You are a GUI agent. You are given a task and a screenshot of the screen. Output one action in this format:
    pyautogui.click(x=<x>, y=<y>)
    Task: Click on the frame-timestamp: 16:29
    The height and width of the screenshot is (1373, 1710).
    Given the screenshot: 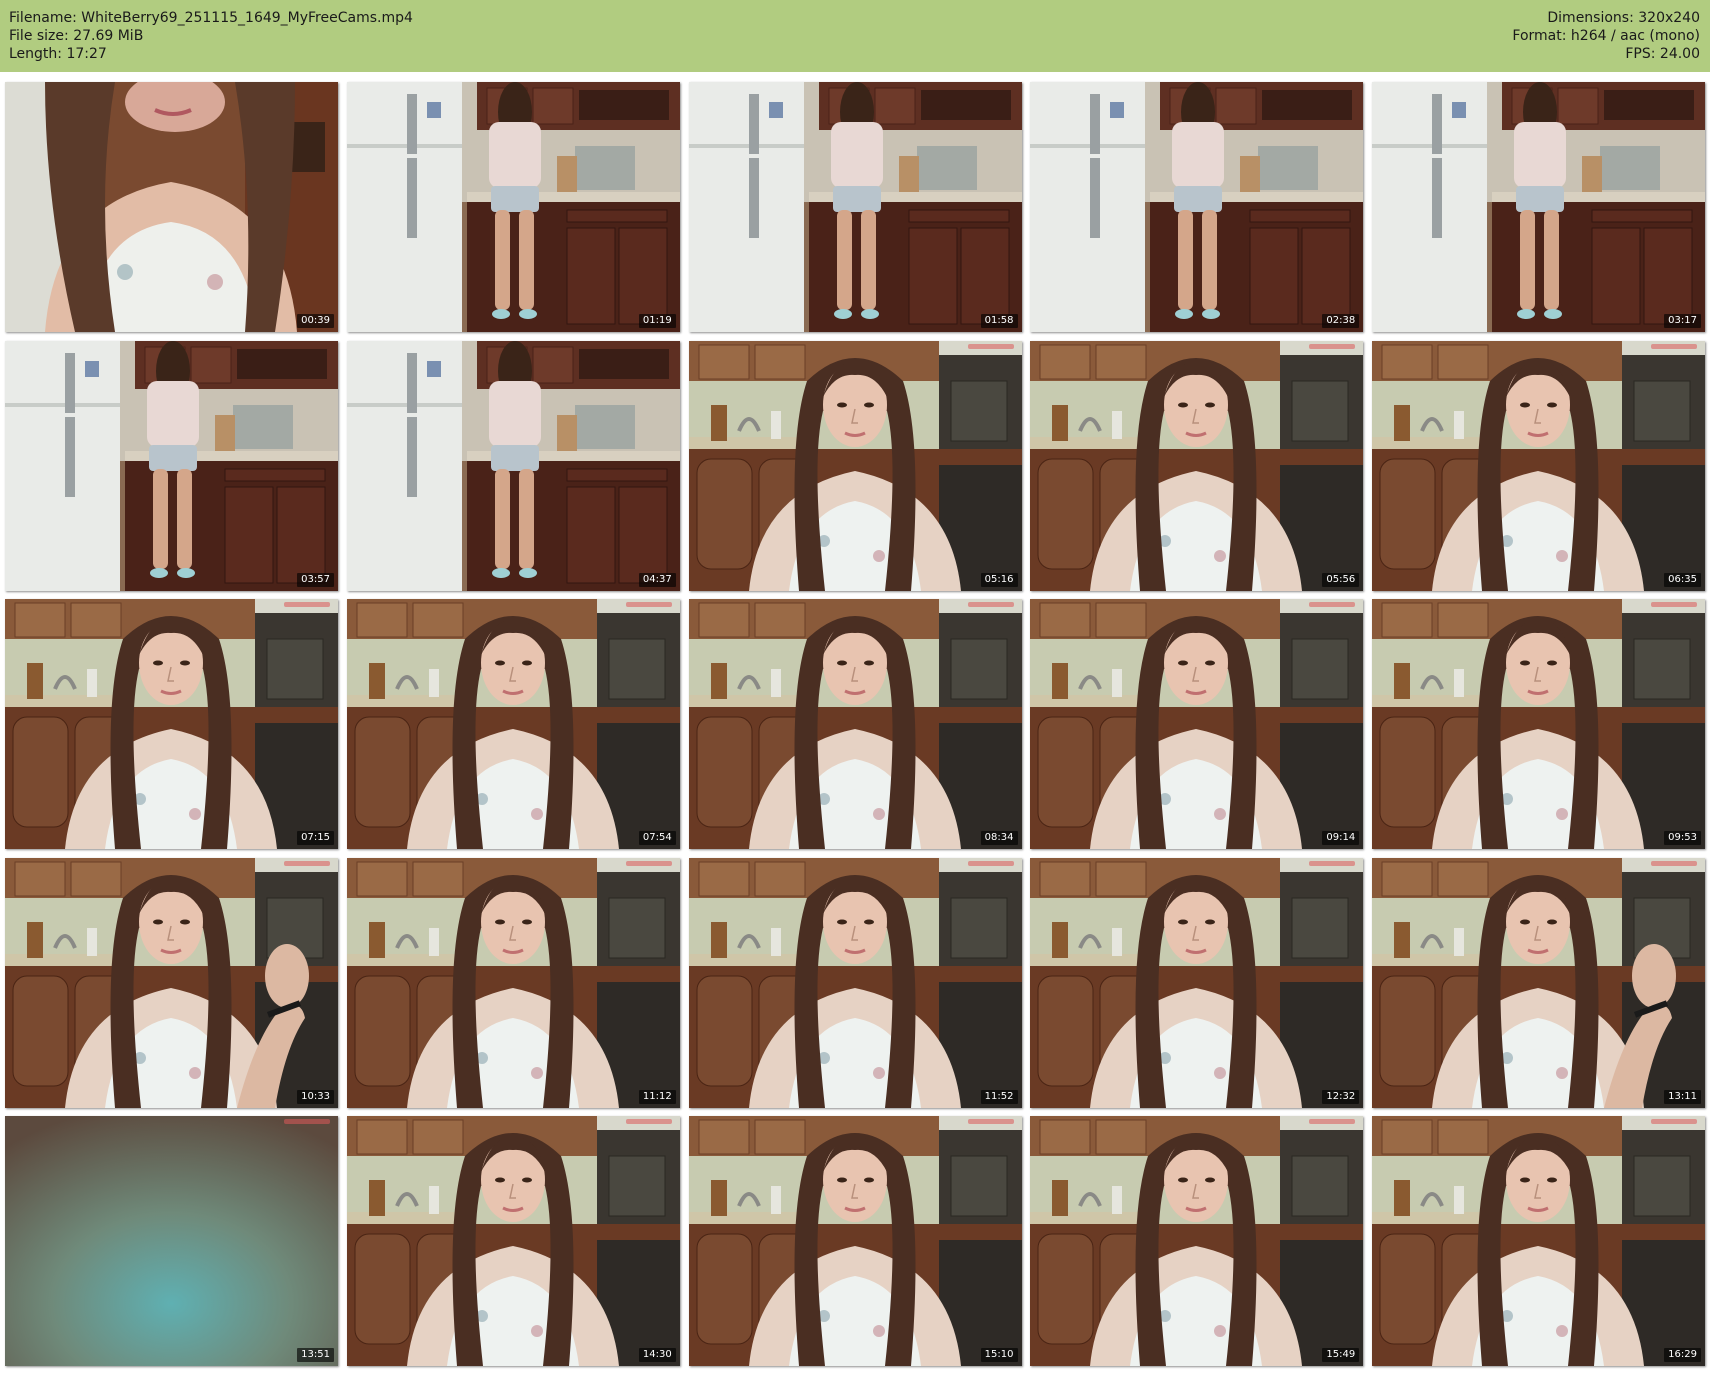 What is the action you would take?
    pyautogui.click(x=1682, y=1355)
    